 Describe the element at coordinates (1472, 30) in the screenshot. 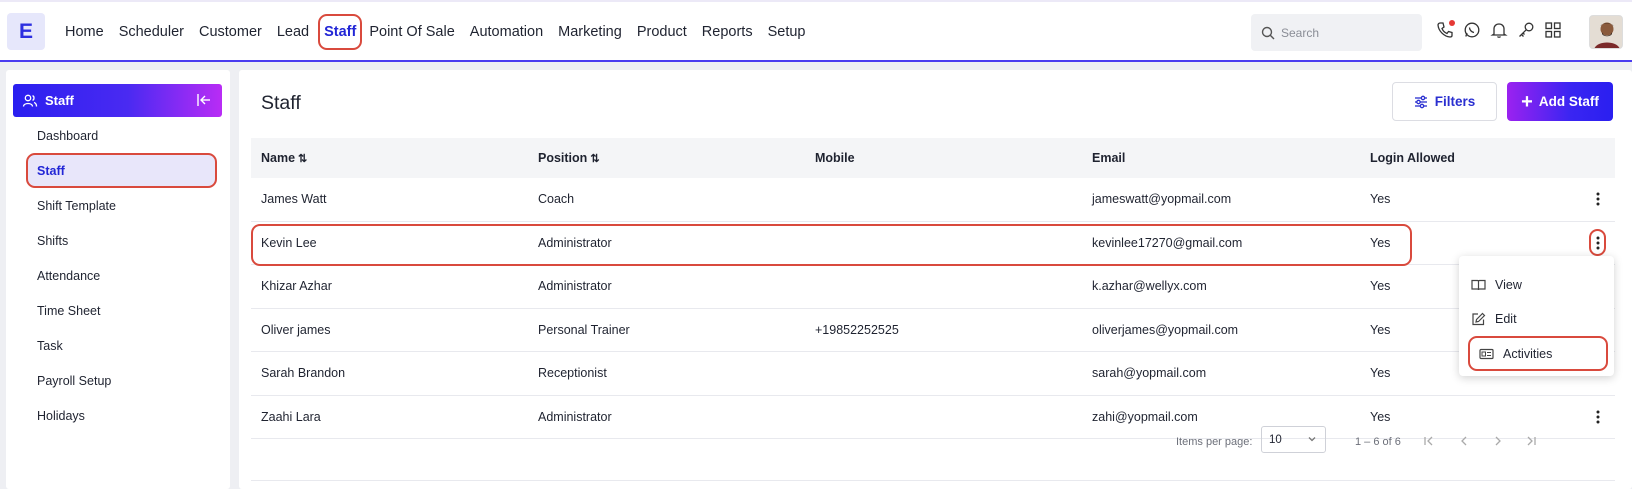

I see `whatsapp-icon` at that location.